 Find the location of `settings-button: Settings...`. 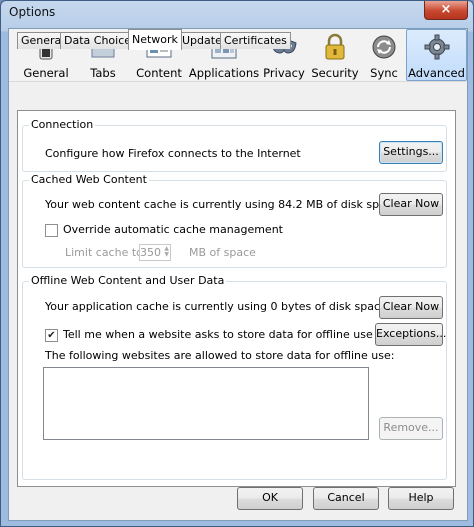

settings-button: Settings... is located at coordinates (411, 152).